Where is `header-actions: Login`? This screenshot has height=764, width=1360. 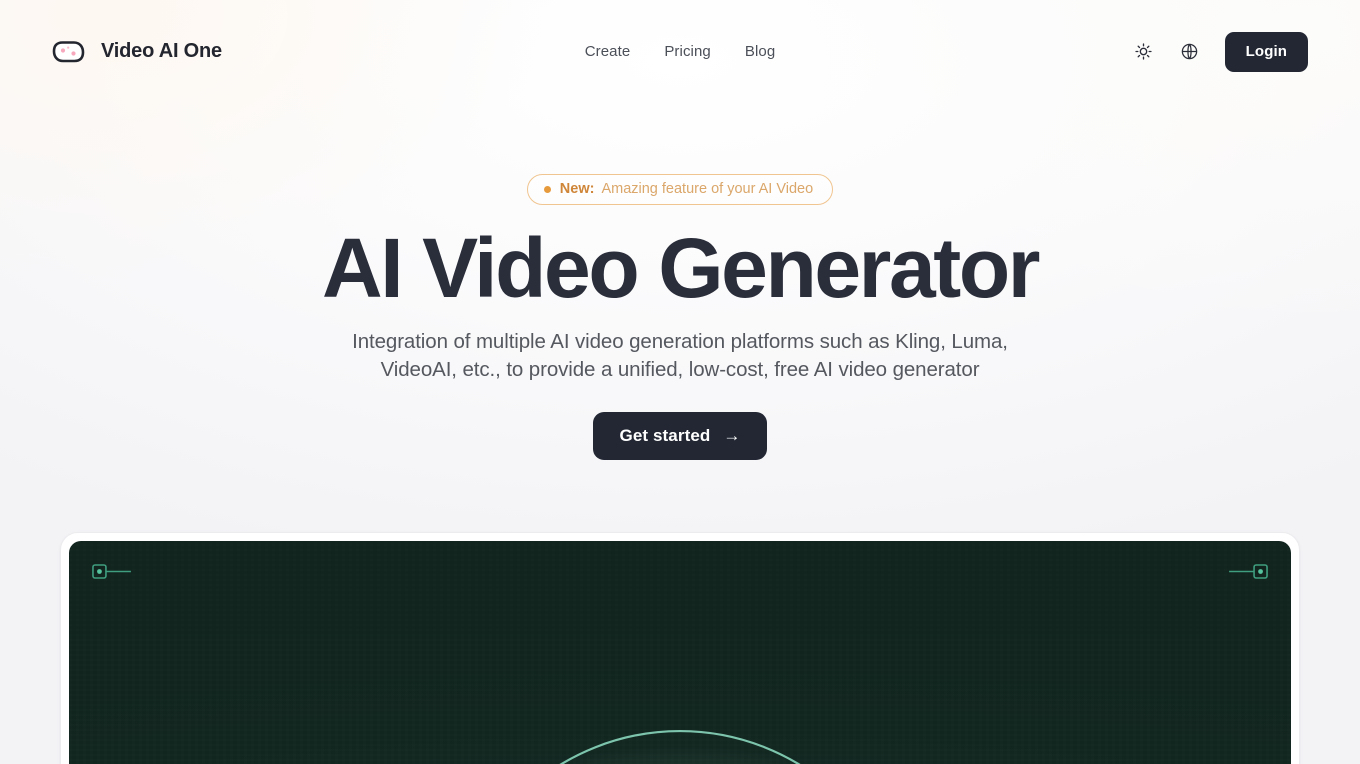
header-actions: Login is located at coordinates (1220, 51).